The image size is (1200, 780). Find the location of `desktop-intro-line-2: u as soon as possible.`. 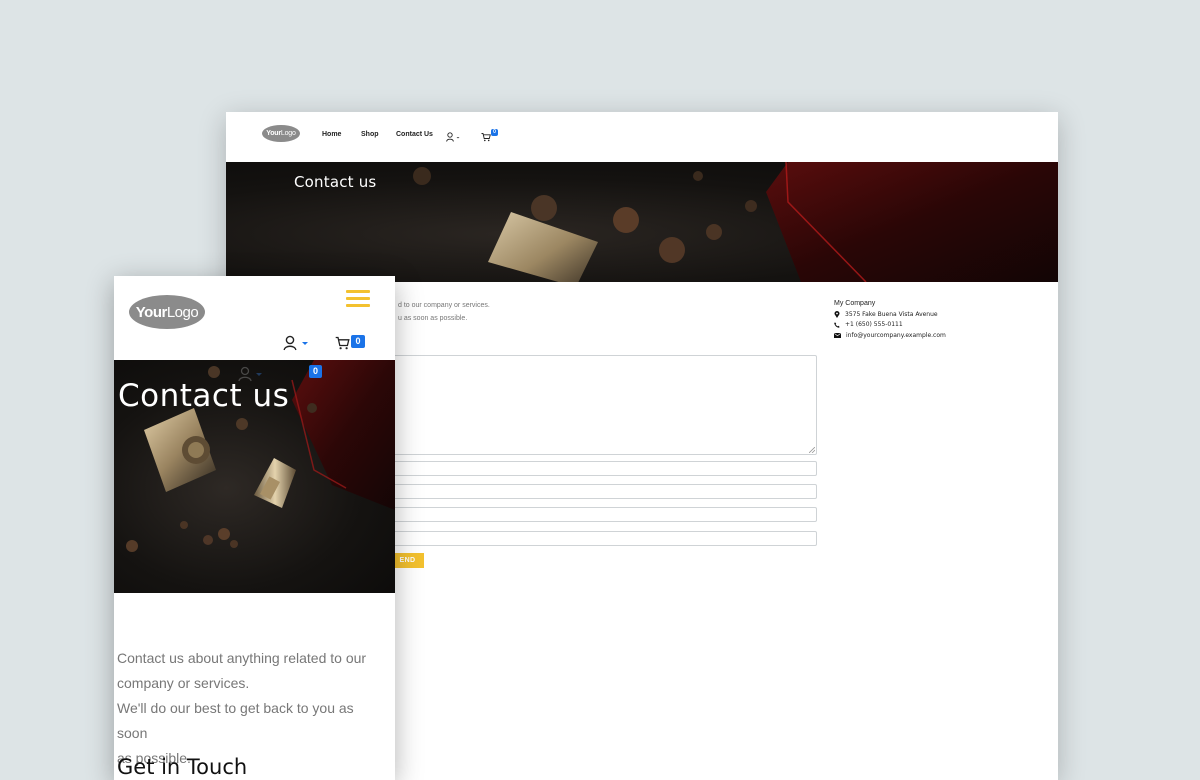

desktop-intro-line-2: u as soon as possible. is located at coordinates (433, 318).